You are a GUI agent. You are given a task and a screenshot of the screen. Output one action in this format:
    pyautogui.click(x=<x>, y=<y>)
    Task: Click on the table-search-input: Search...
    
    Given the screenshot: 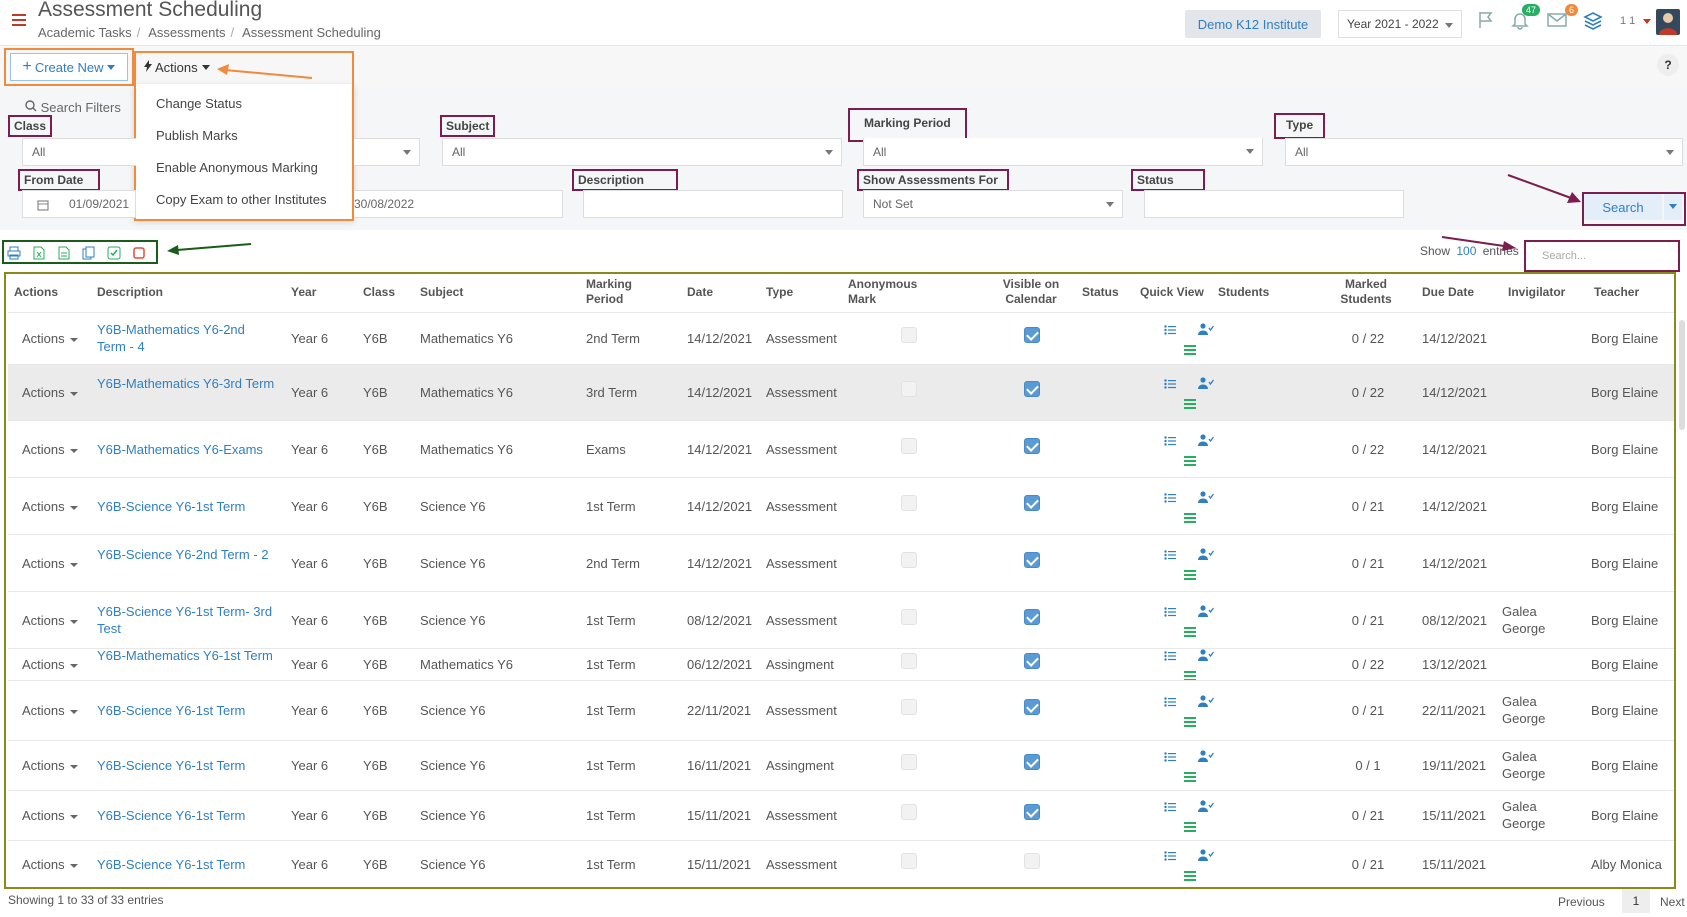 What is the action you would take?
    pyautogui.click(x=1602, y=256)
    